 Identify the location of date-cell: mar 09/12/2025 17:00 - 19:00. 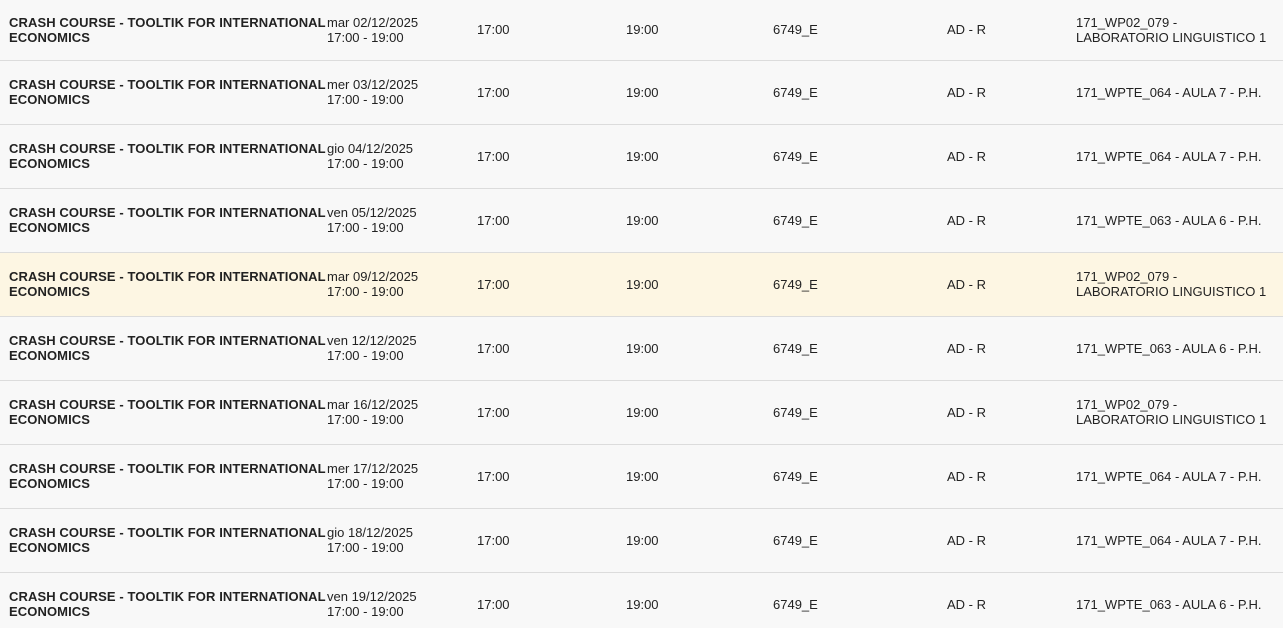
(402, 284).